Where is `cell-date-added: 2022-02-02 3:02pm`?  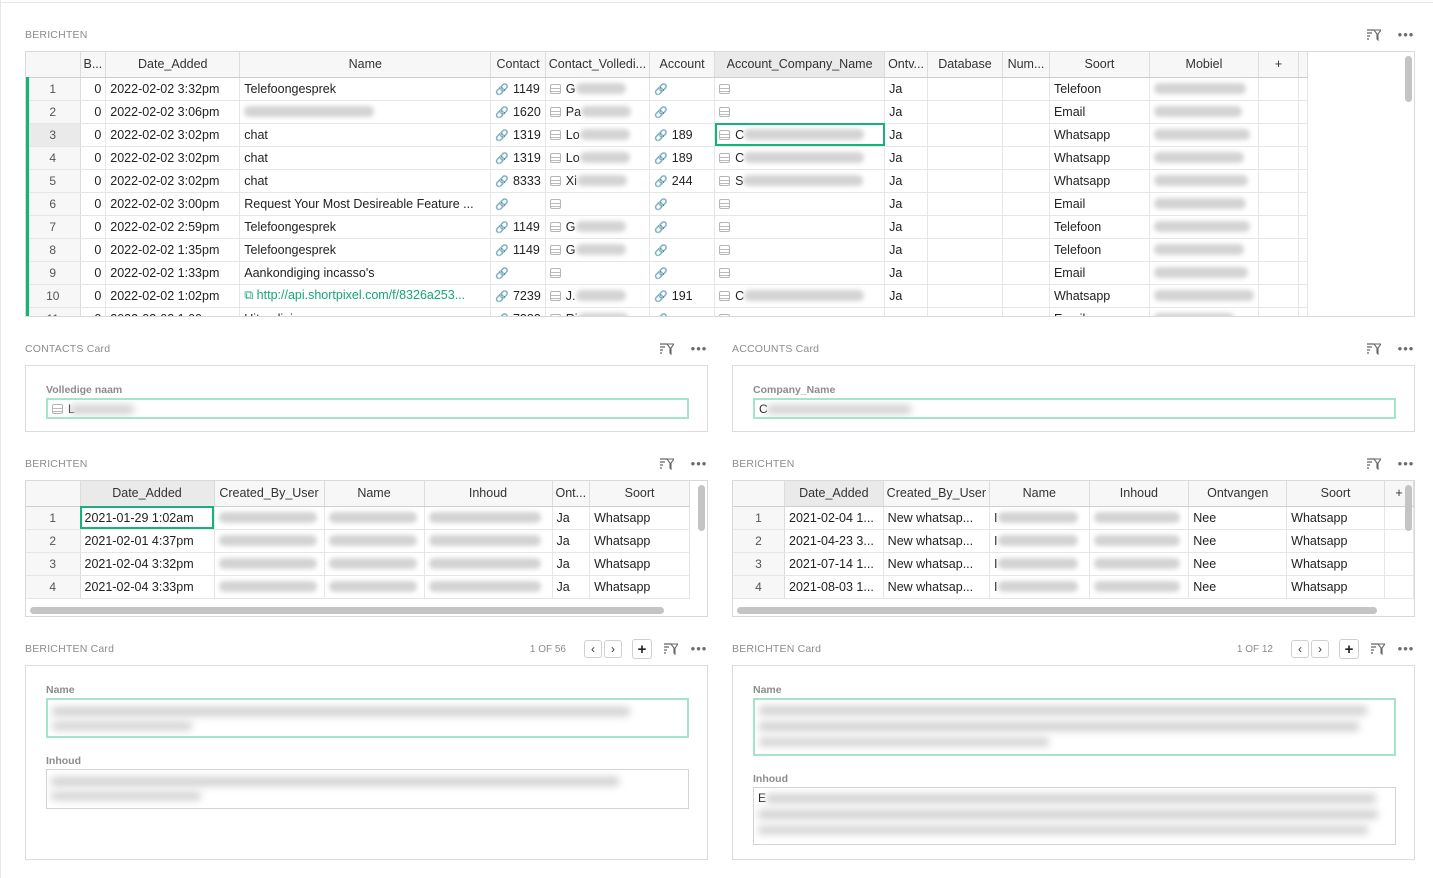
cell-date-added: 2022-02-02 3:02pm is located at coordinates (173, 158).